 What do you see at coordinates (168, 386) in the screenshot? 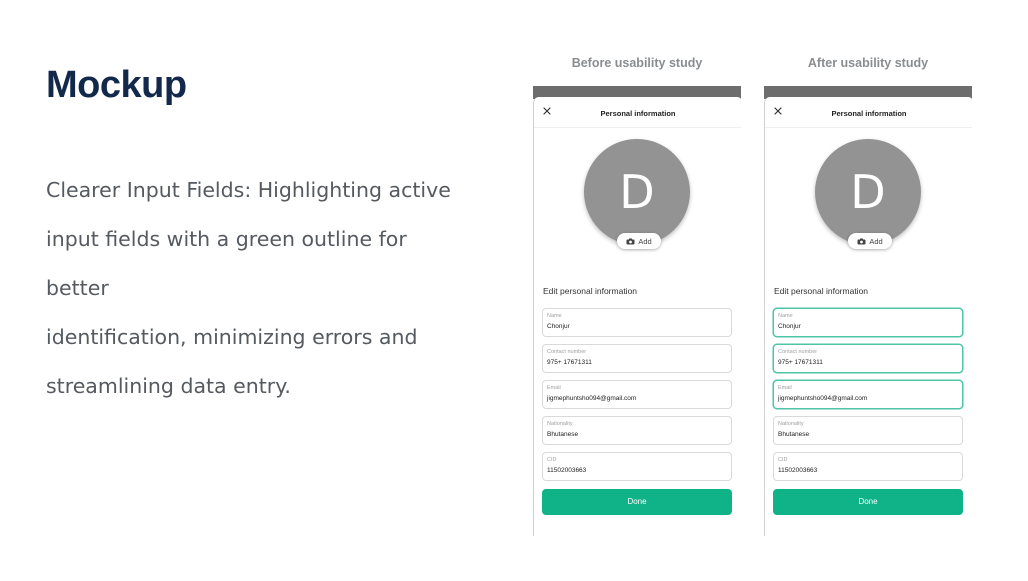
I see `description-line: streamlining data entry.` at bounding box center [168, 386].